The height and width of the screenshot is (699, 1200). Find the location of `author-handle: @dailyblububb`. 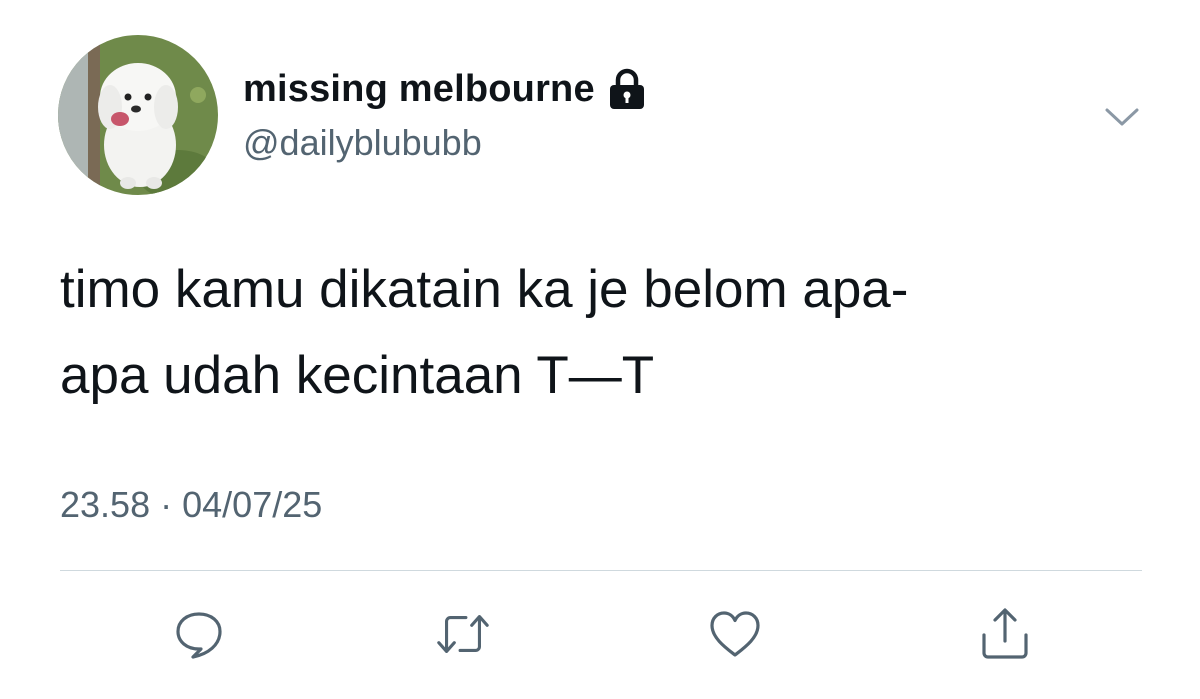

author-handle: @dailyblububb is located at coordinates (362, 143).